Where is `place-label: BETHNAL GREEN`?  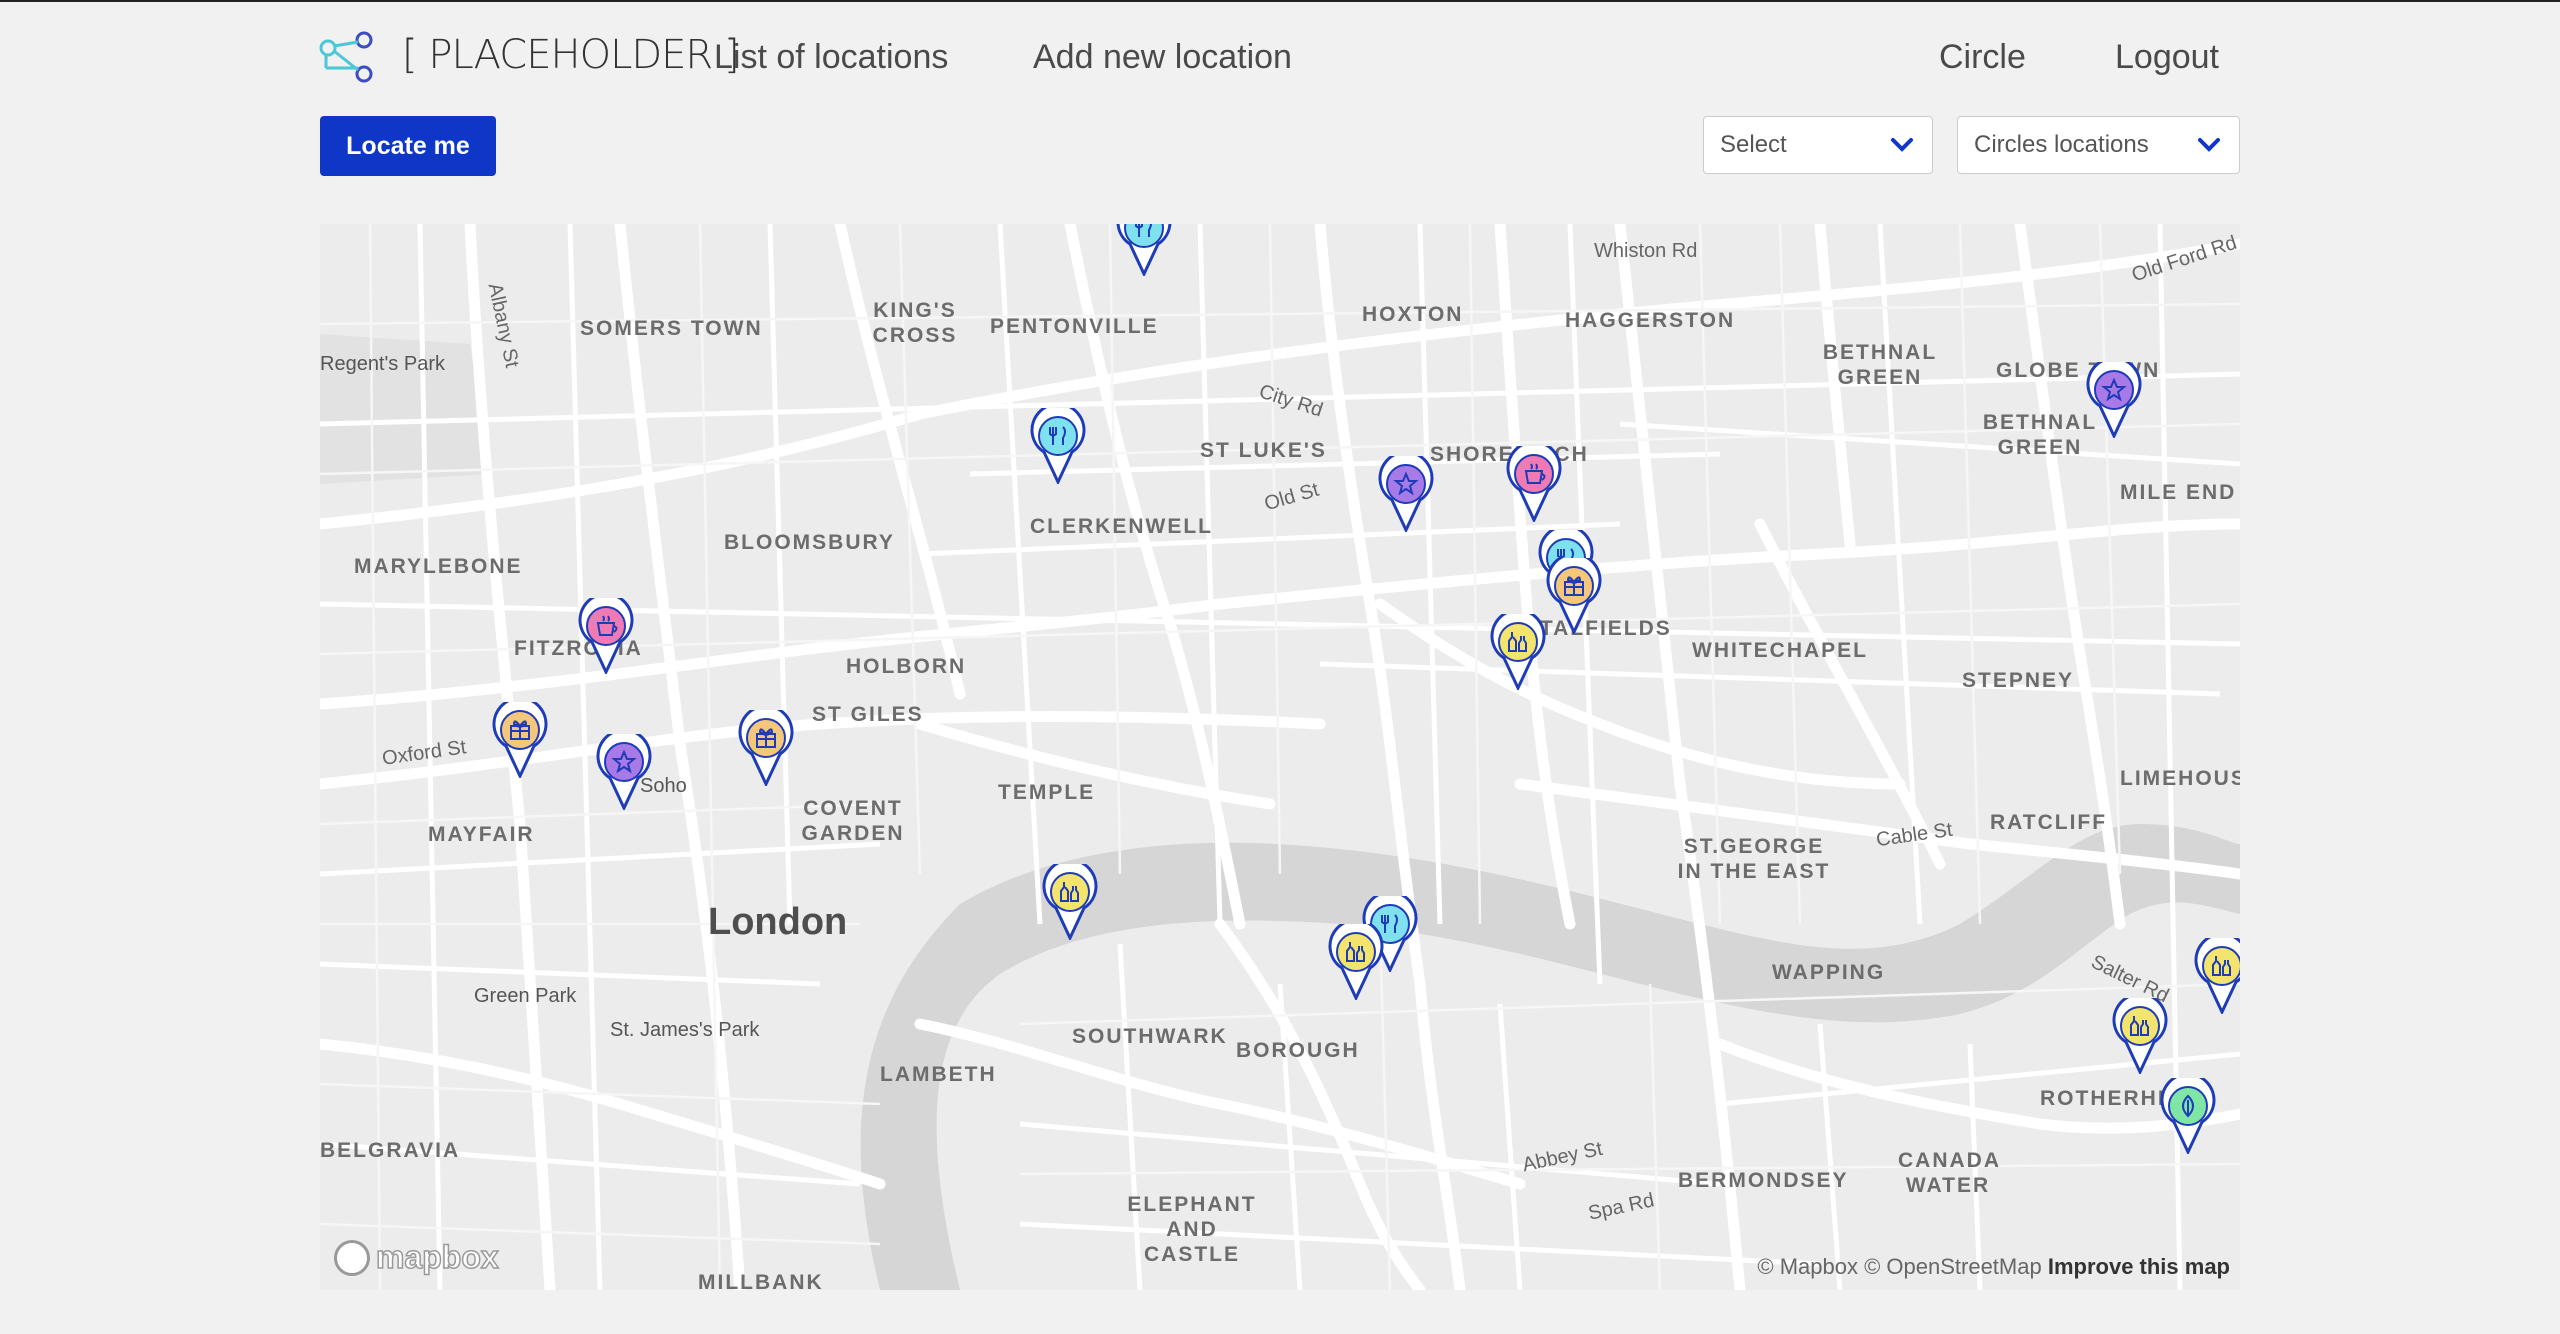 place-label: BETHNAL GREEN is located at coordinates (1880, 365).